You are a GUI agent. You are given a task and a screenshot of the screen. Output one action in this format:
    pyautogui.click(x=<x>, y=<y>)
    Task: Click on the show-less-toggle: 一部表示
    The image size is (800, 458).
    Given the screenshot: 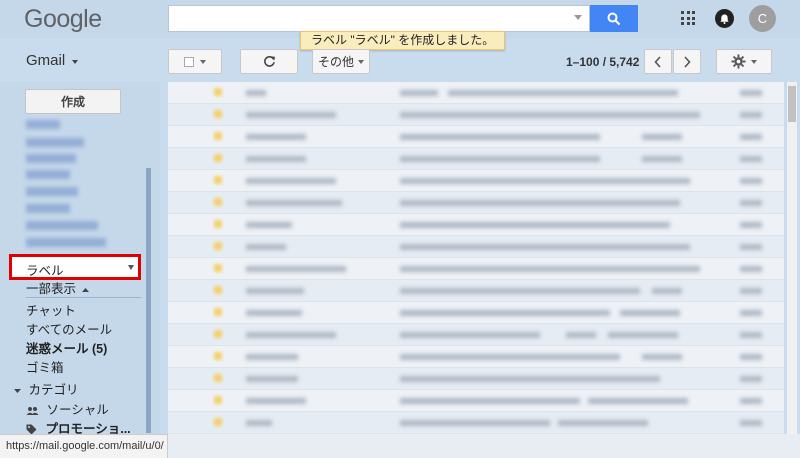 What is the action you would take?
    pyautogui.click(x=57, y=287)
    